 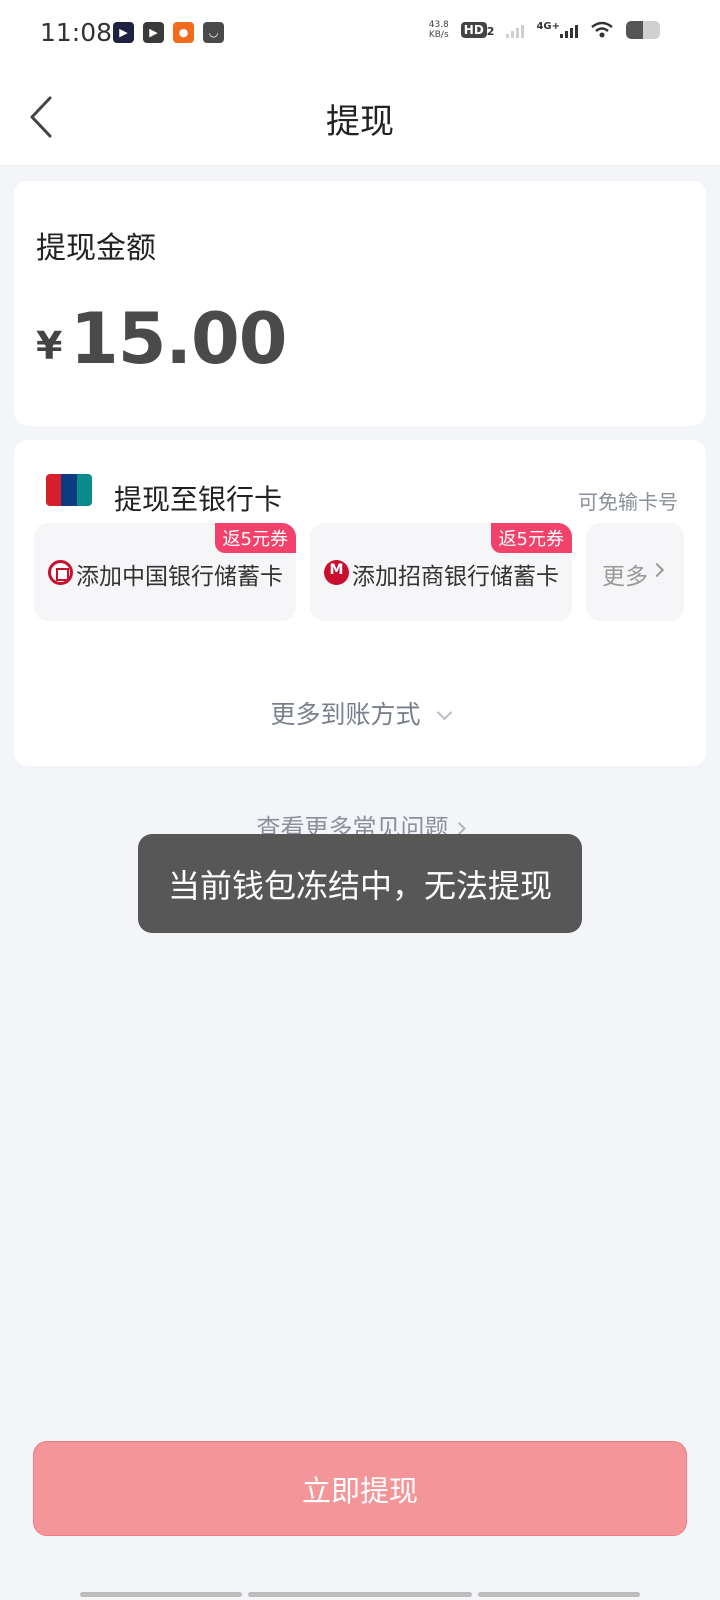 I want to click on hd-sub: 2, so click(x=490, y=31).